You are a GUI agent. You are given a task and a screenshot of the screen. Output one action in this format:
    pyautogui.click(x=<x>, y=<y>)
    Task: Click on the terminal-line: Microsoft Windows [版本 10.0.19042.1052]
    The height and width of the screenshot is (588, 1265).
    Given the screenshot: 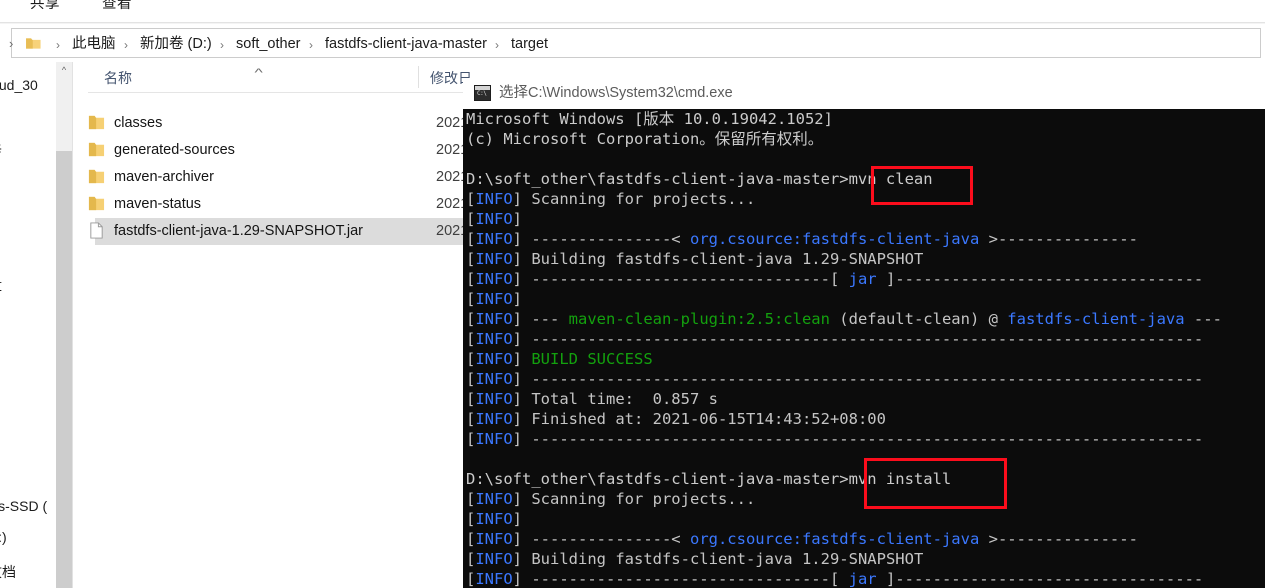 What is the action you would take?
    pyautogui.click(x=649, y=119)
    